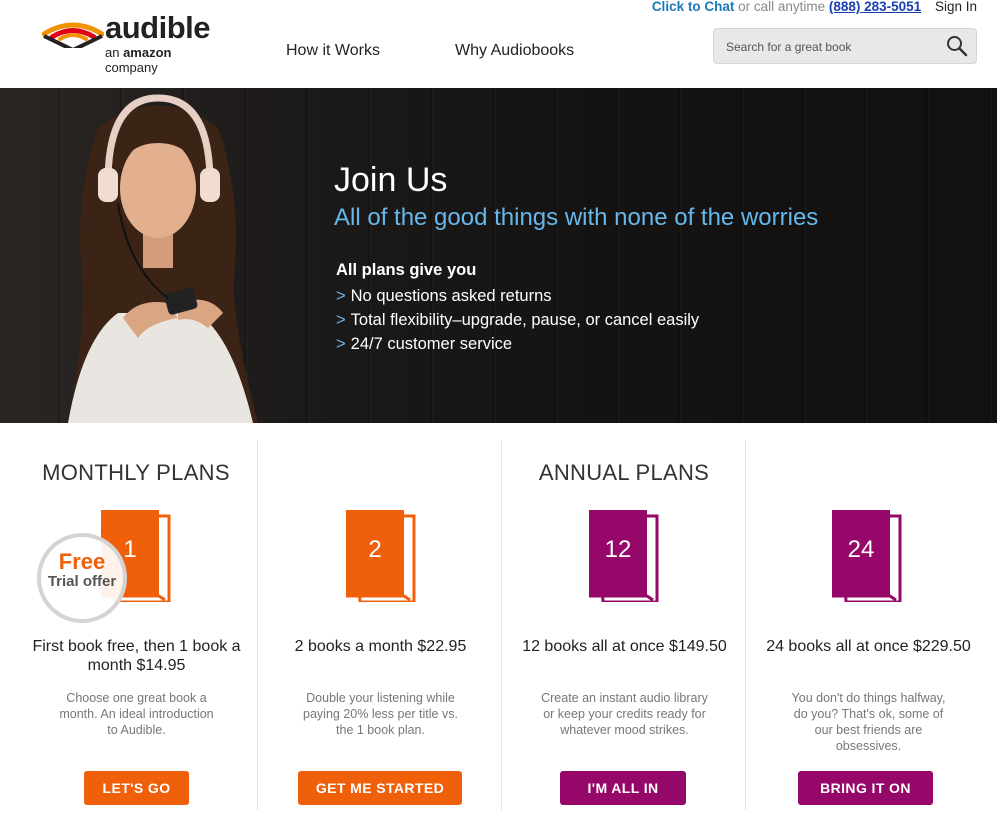 Image resolution: width=997 pixels, height=817 pixels. I want to click on nav-how-it-works: How it Works, so click(333, 51).